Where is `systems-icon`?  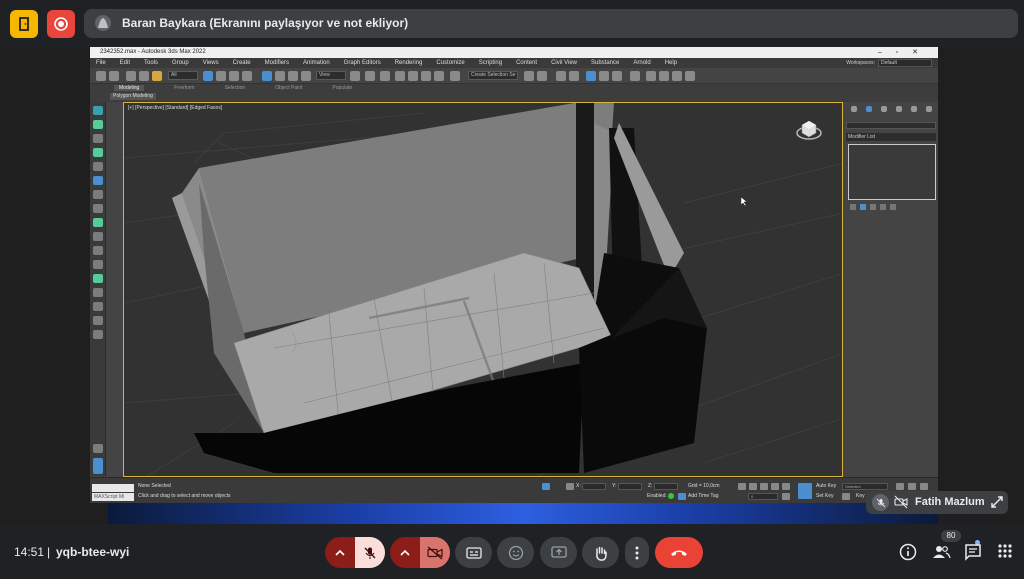 systems-icon is located at coordinates (98, 306).